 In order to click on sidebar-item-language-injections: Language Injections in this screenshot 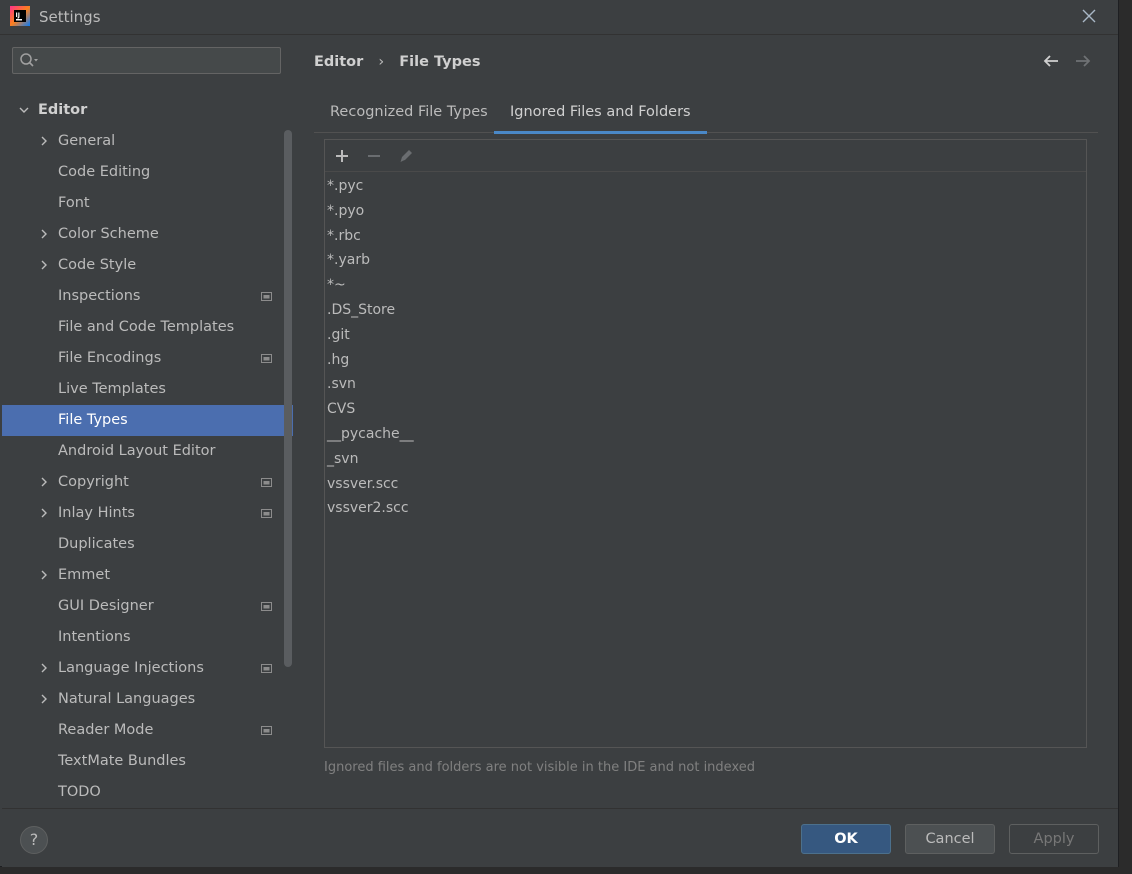, I will do `click(147, 668)`.